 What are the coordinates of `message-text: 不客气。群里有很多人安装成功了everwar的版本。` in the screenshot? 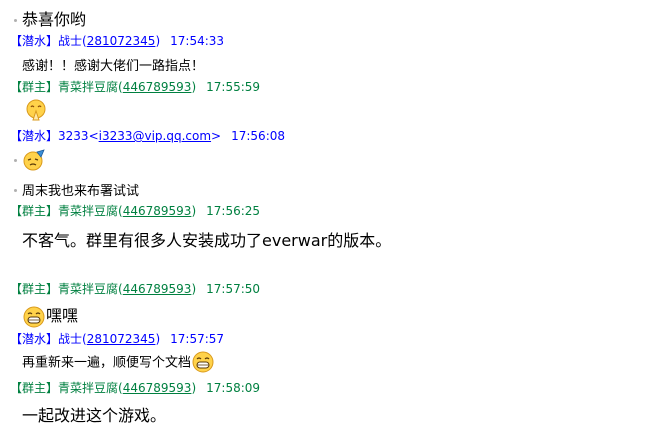 It's located at (207, 240).